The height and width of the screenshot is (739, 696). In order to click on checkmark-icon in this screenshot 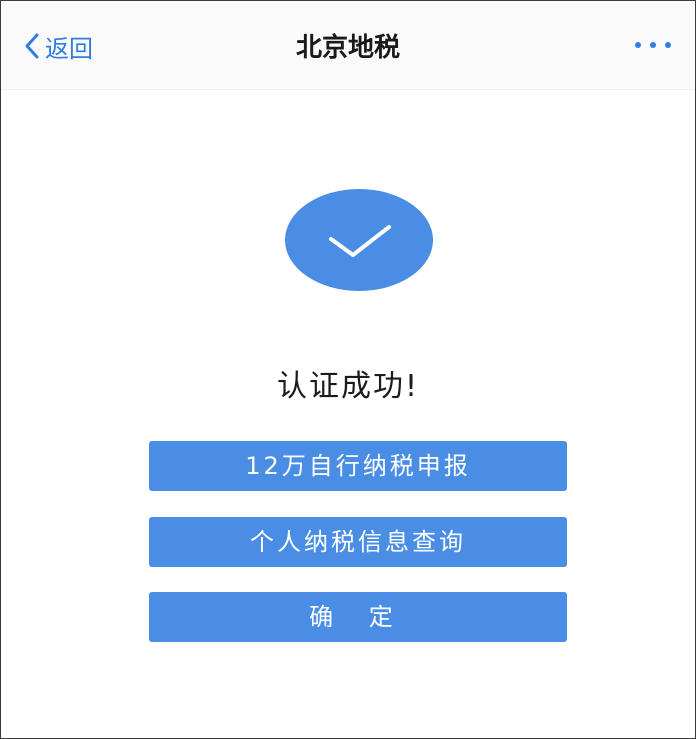, I will do `click(360, 241)`.